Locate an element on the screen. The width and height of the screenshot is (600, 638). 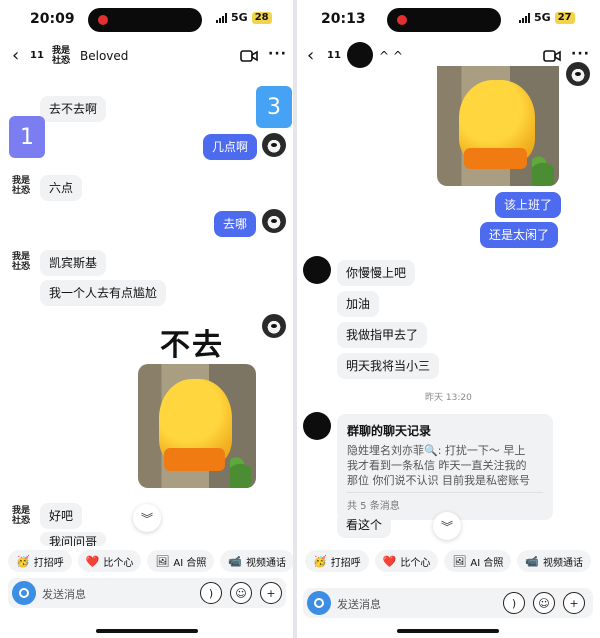
message-bubble: 看这个 is located at coordinates (364, 525).